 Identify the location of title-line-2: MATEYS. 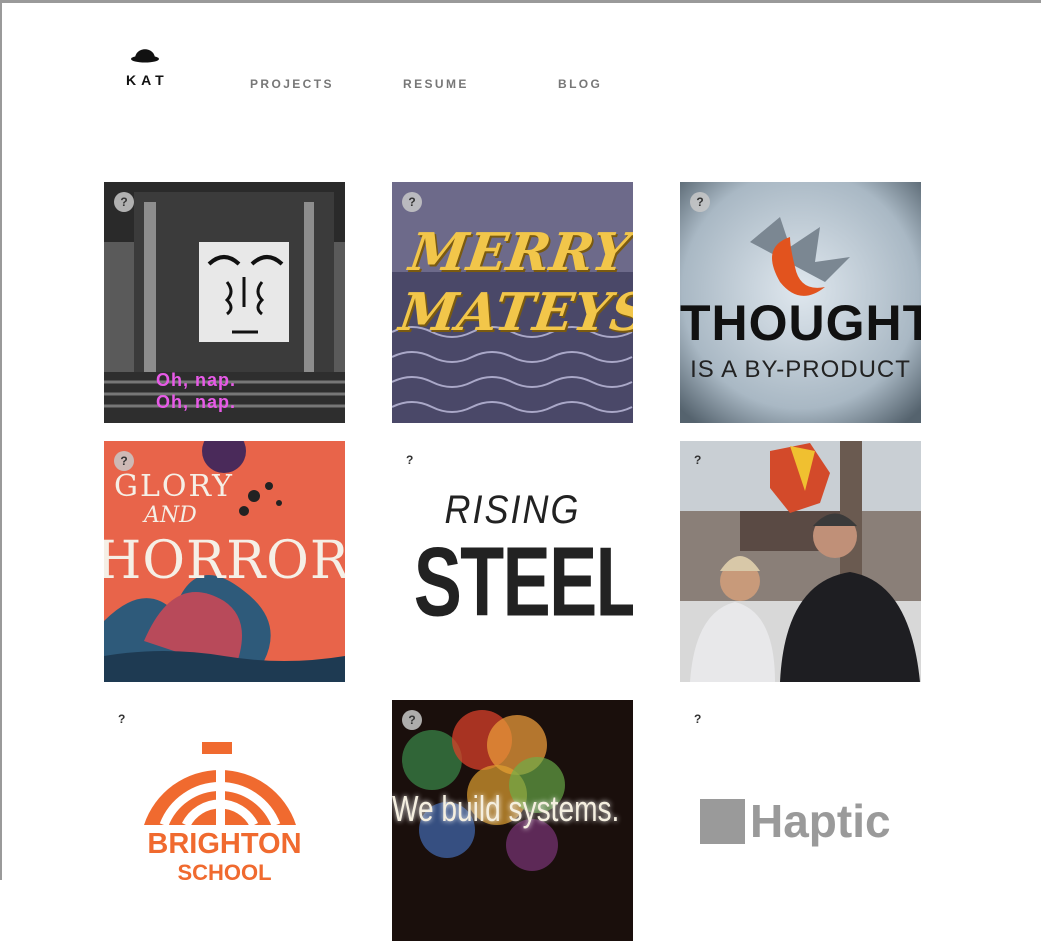
(514, 312).